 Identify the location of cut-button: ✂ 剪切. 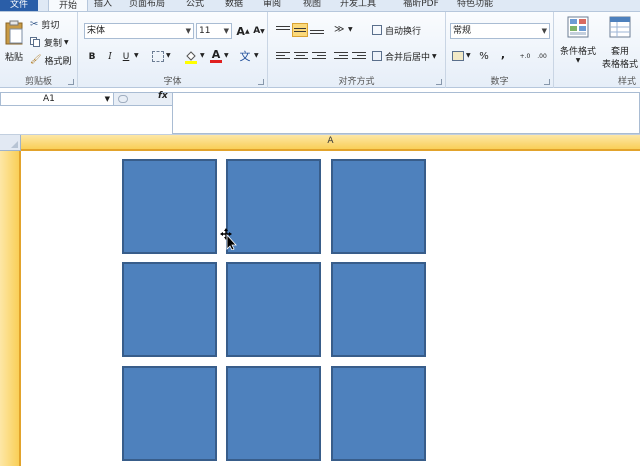
(45, 24).